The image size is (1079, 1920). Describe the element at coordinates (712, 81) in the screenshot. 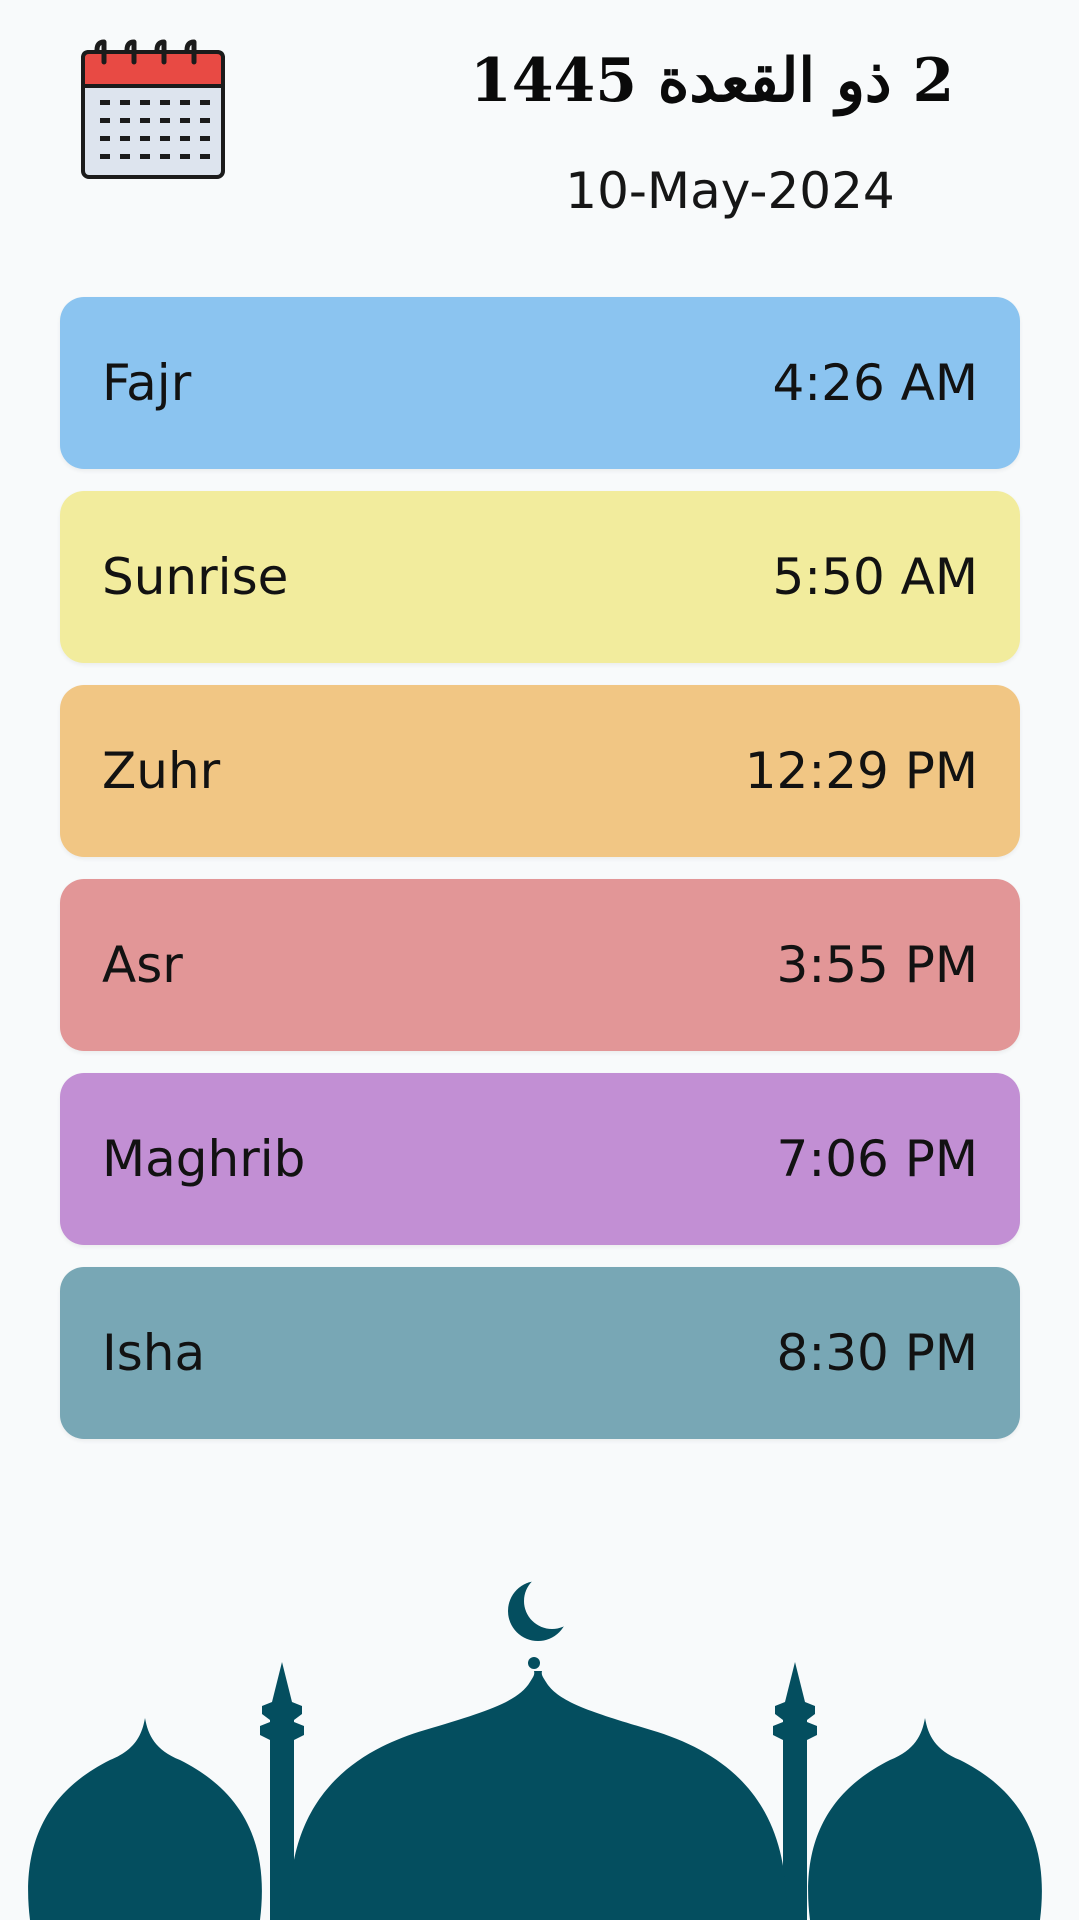

I see `hijri-date: 2 ذو القعدة 1445` at that location.